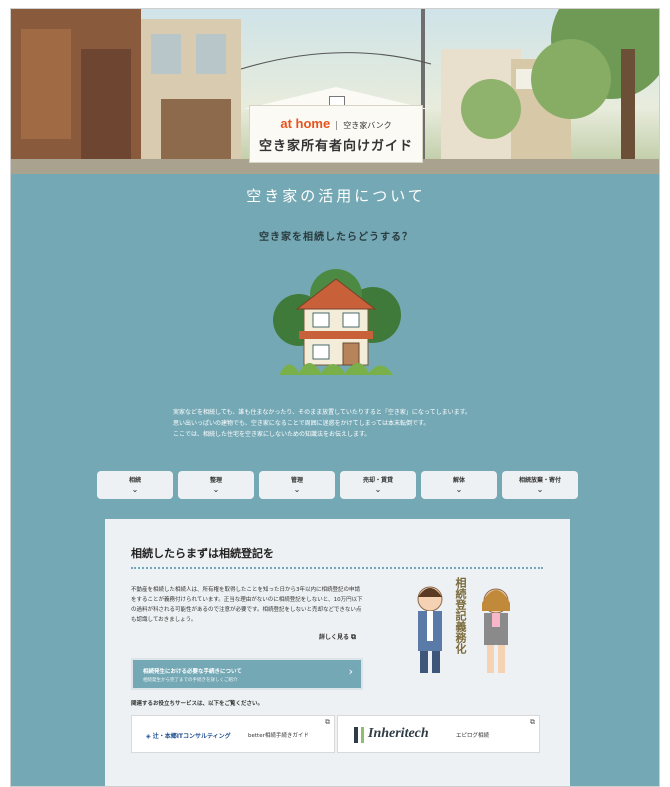 The width and height of the screenshot is (670, 787). Describe the element at coordinates (336, 134) in the screenshot. I see `site-logo: at home 空き家バンク 空き家所有者向けガイド` at that location.